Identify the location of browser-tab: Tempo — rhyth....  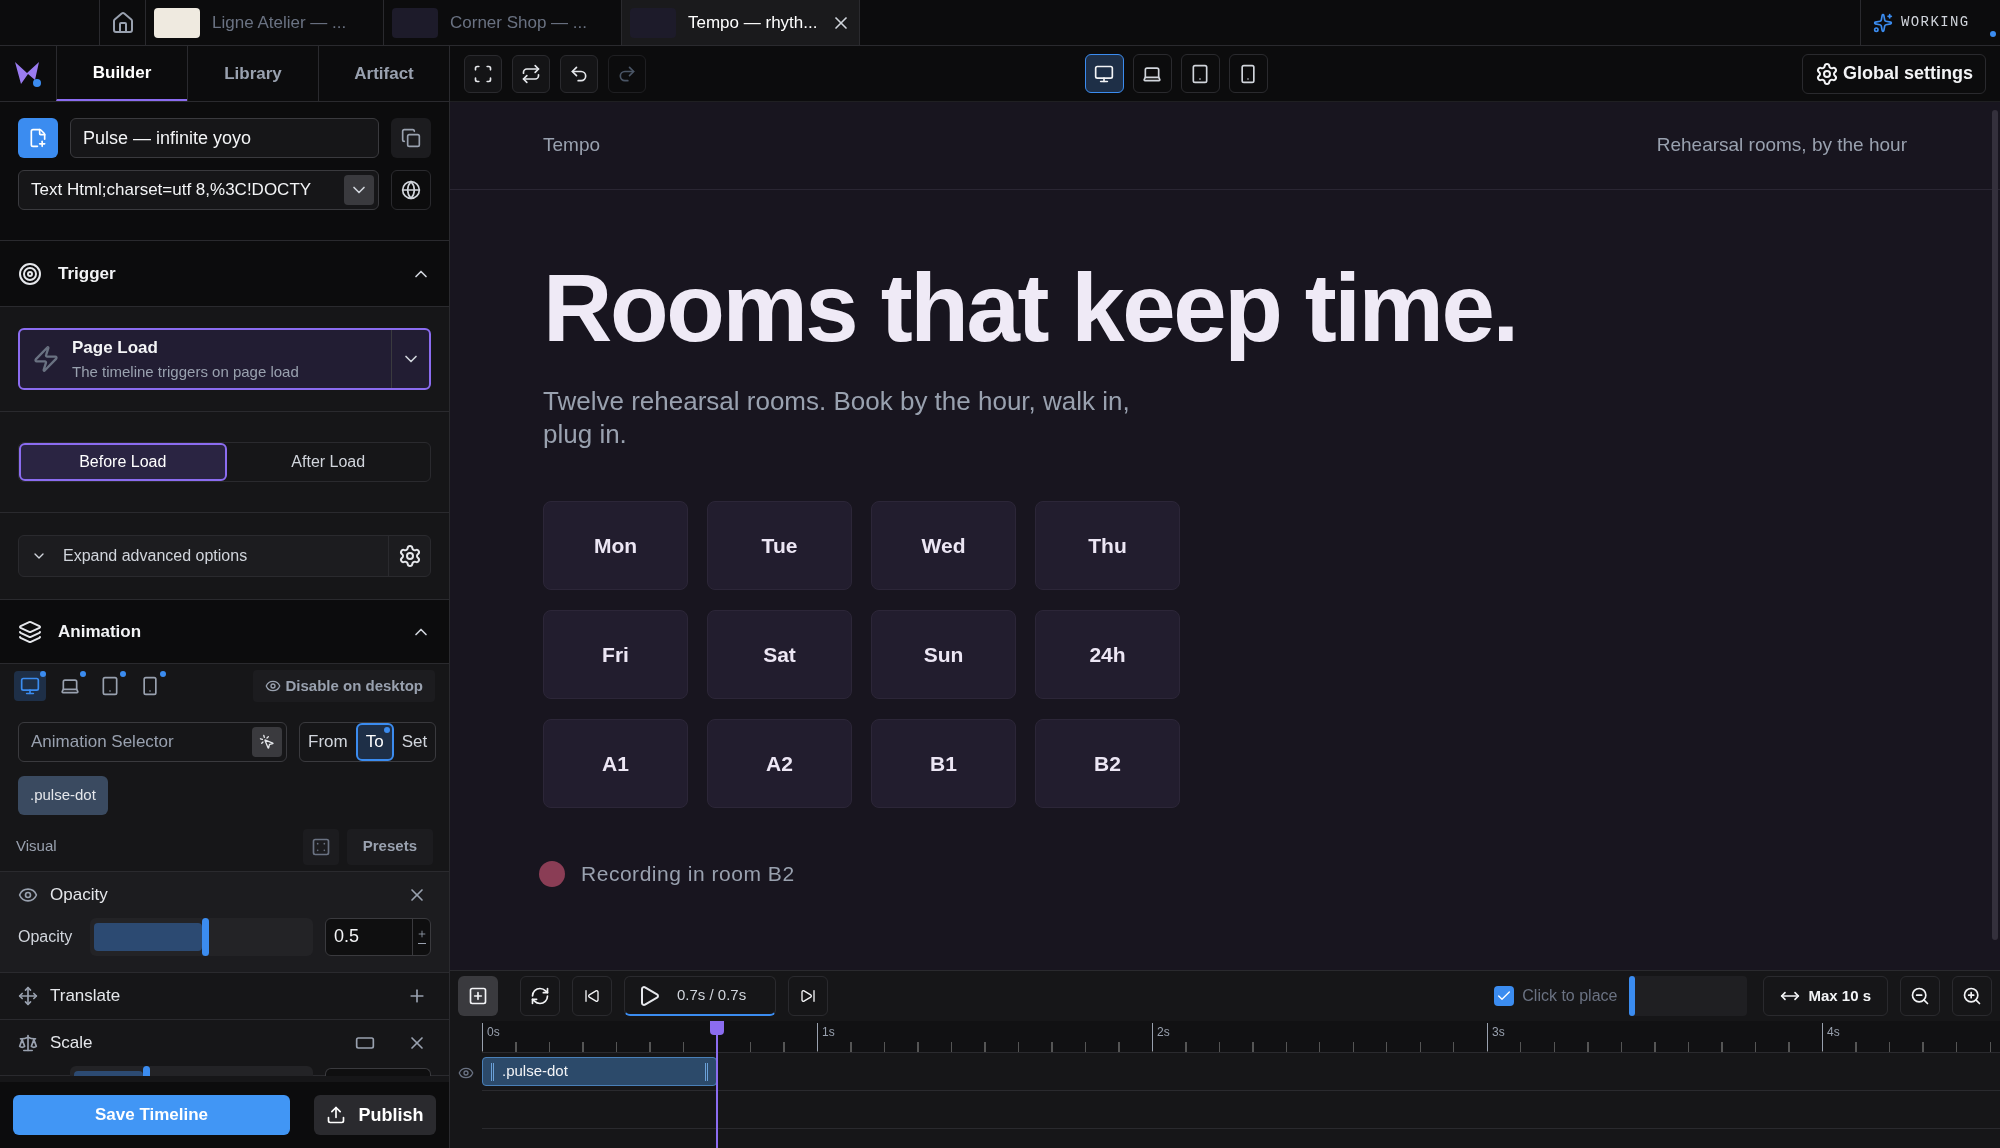
(741, 22).